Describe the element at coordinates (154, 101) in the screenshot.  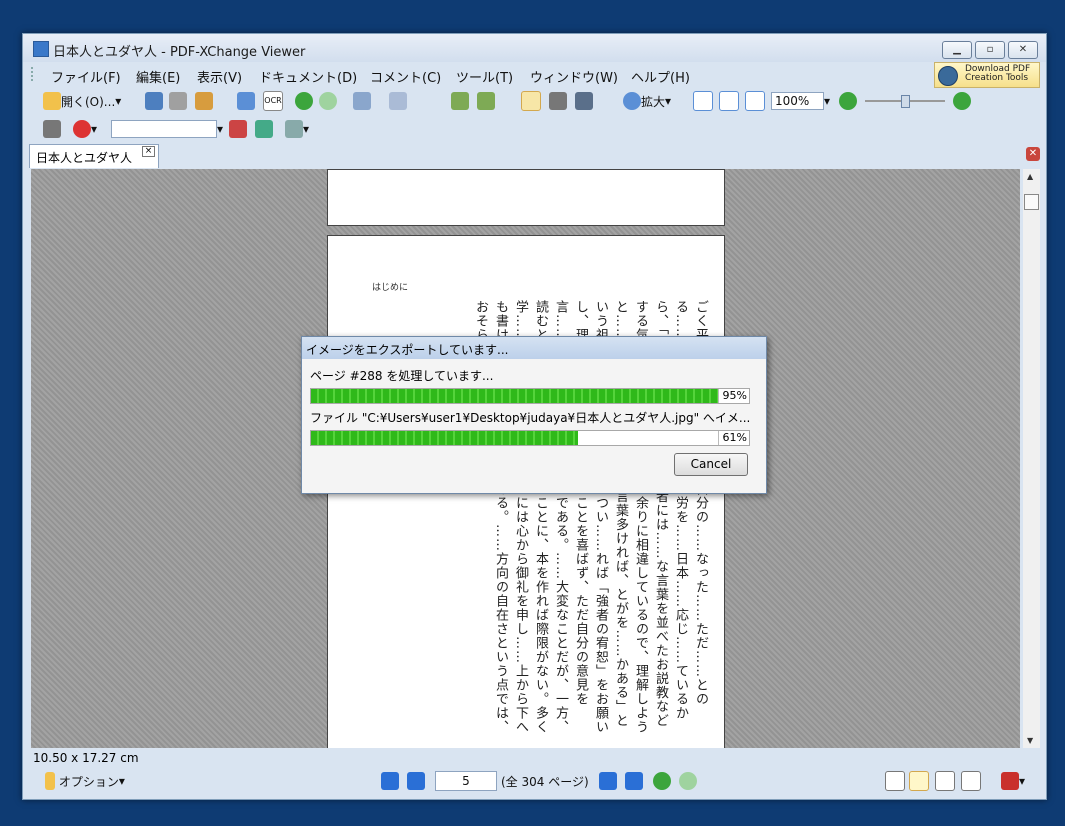
I see `save-icon` at that location.